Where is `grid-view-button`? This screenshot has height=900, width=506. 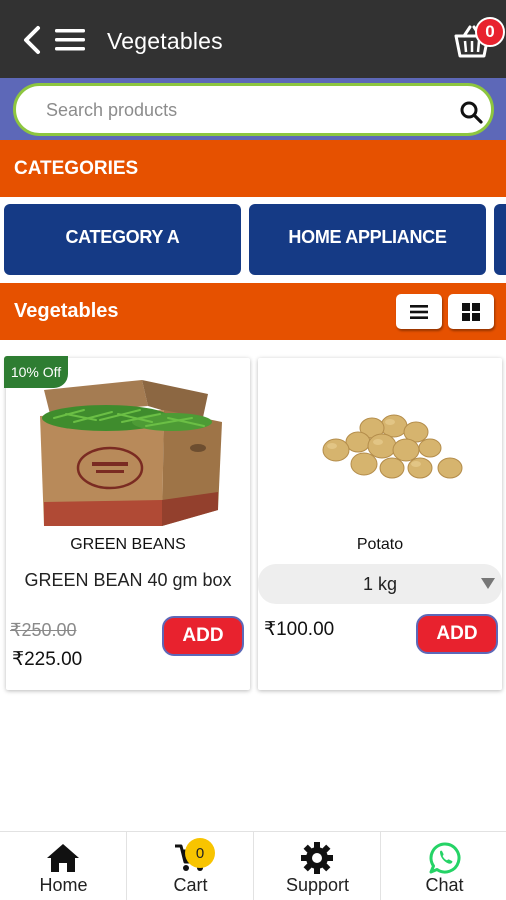
grid-view-button is located at coordinates (471, 311).